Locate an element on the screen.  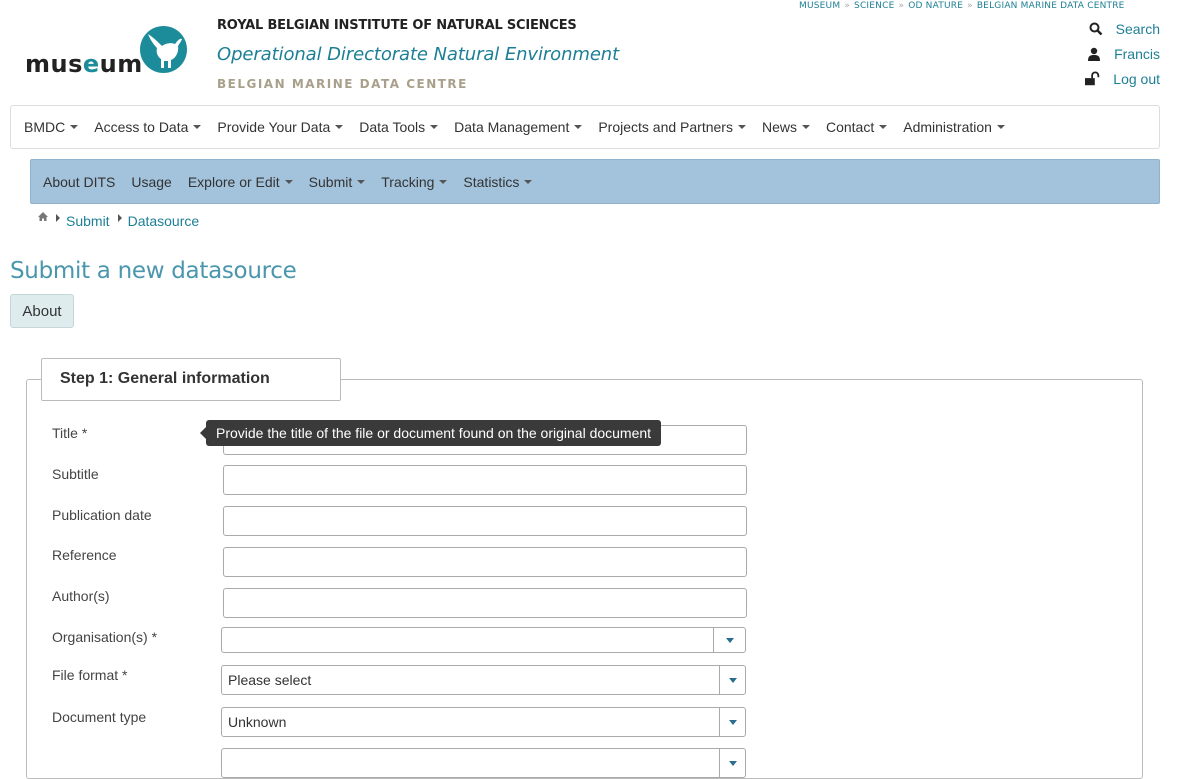
subnav-usage: Usage is located at coordinates (151, 182).